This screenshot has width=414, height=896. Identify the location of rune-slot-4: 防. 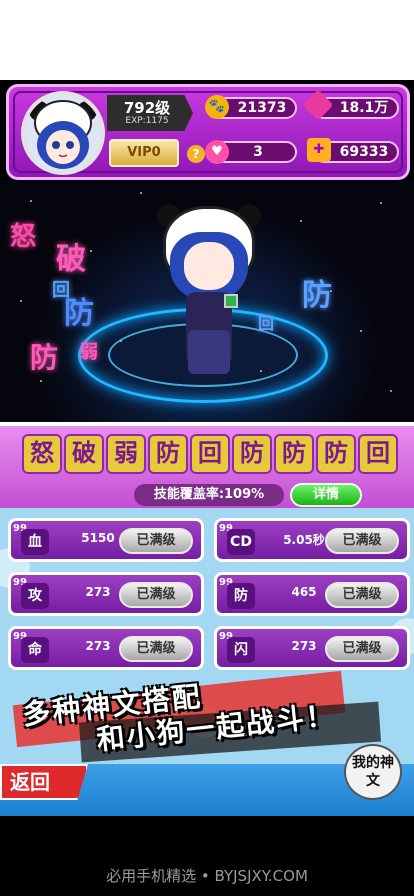
(168, 454).